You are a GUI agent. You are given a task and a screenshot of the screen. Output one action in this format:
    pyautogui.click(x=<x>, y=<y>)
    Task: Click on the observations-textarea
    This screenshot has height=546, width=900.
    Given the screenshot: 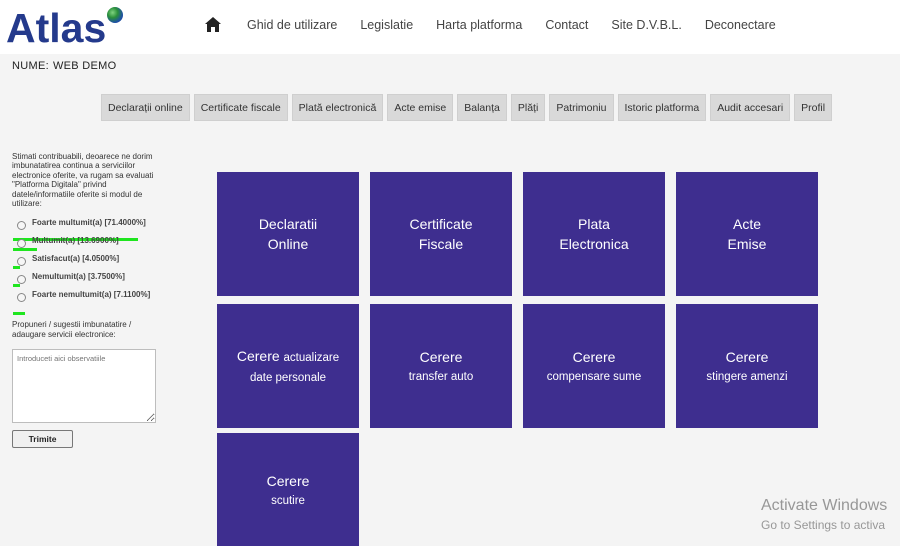 What is the action you would take?
    pyautogui.click(x=84, y=386)
    